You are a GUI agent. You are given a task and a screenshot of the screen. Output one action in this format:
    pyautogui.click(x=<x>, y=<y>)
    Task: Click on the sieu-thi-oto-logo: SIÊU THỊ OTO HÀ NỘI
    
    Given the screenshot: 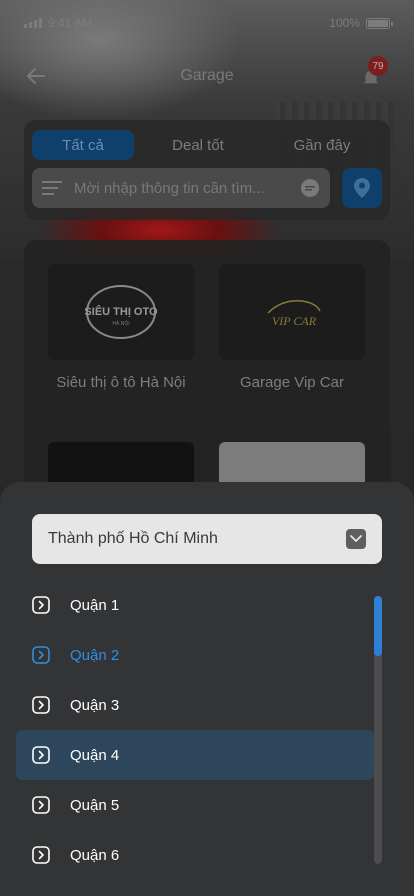 What is the action you would take?
    pyautogui.click(x=121, y=312)
    